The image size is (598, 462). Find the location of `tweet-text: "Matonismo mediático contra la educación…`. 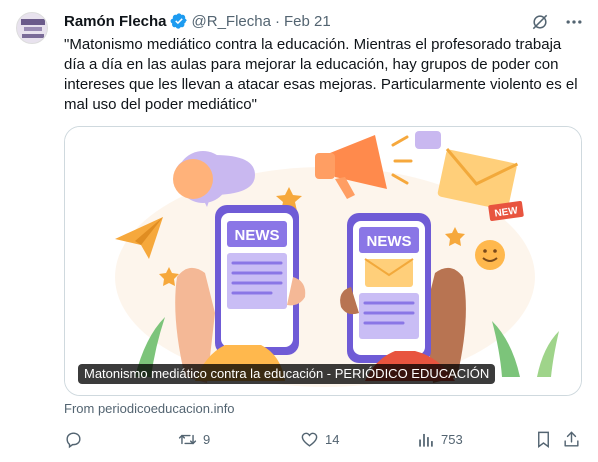

tweet-text: "Matonismo mediático contra la educación… is located at coordinates (321, 74).